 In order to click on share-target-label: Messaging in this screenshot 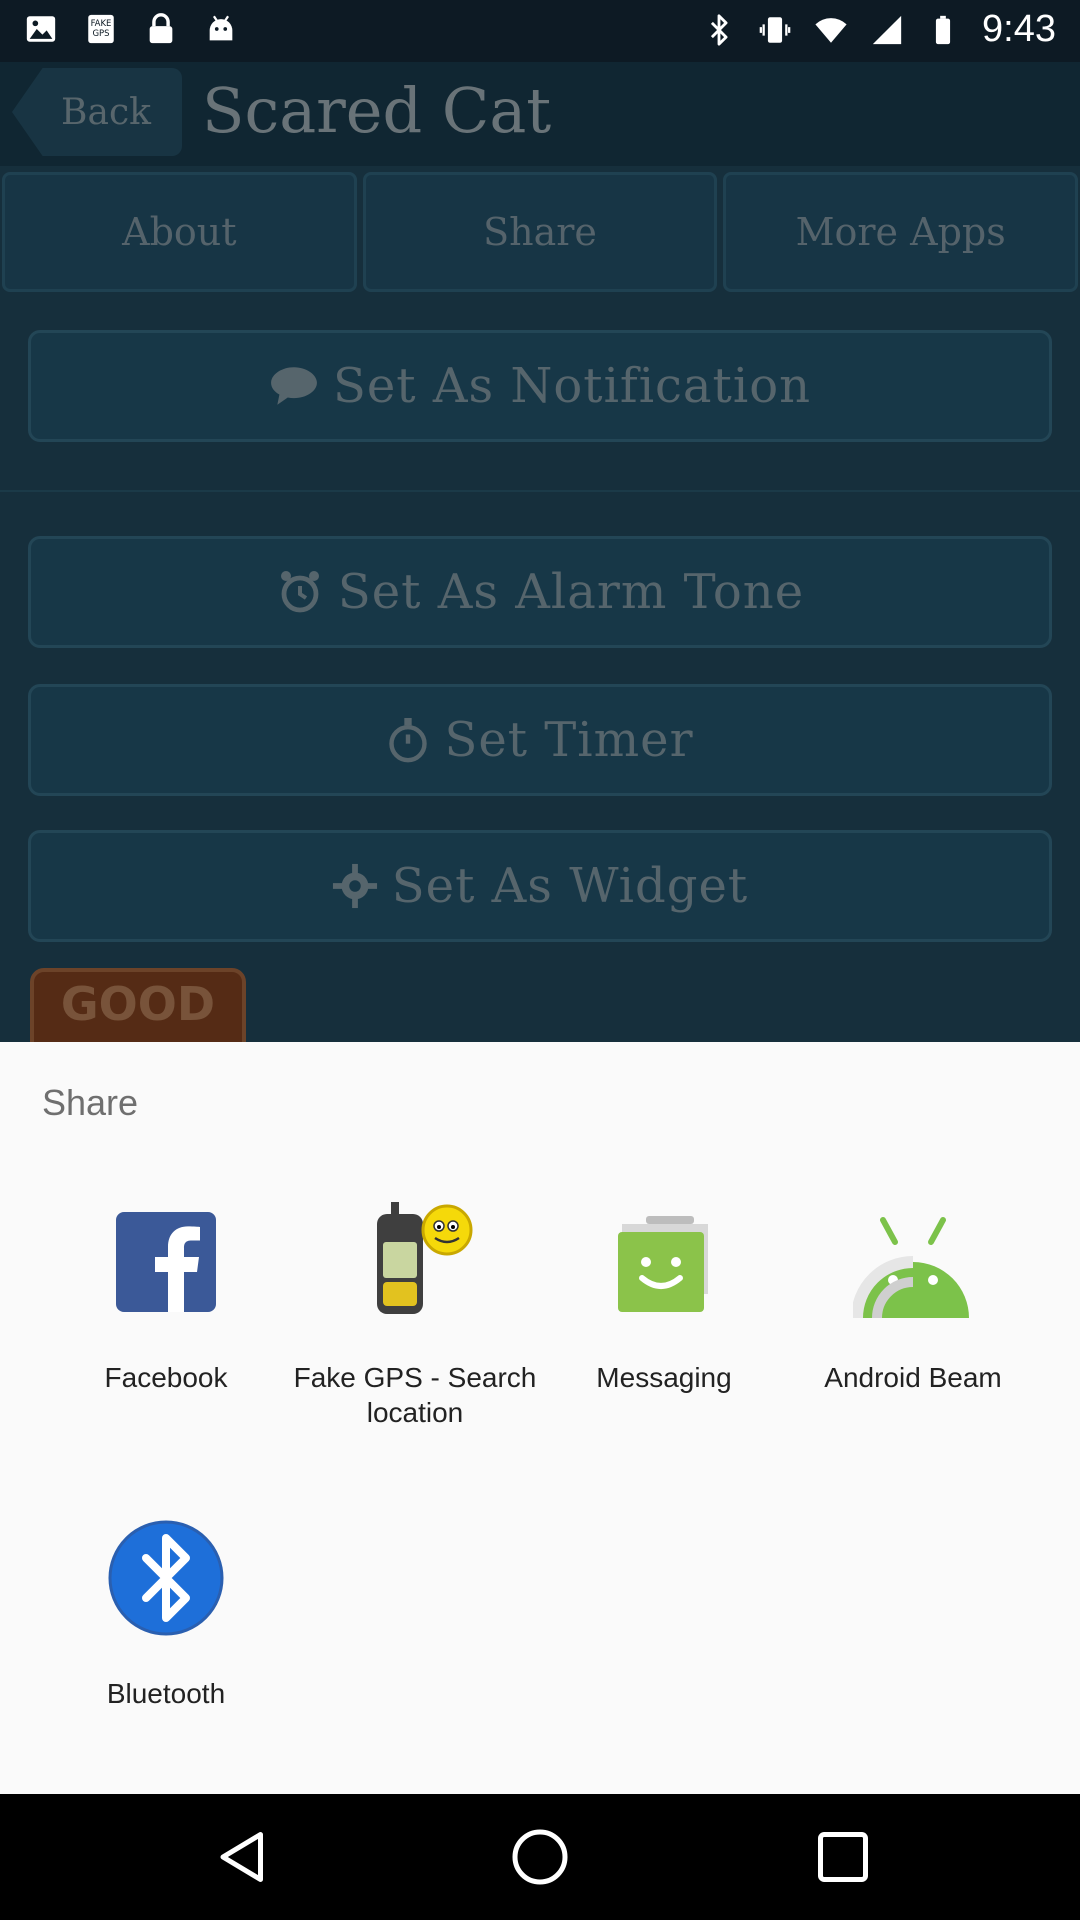, I will do `click(664, 1377)`.